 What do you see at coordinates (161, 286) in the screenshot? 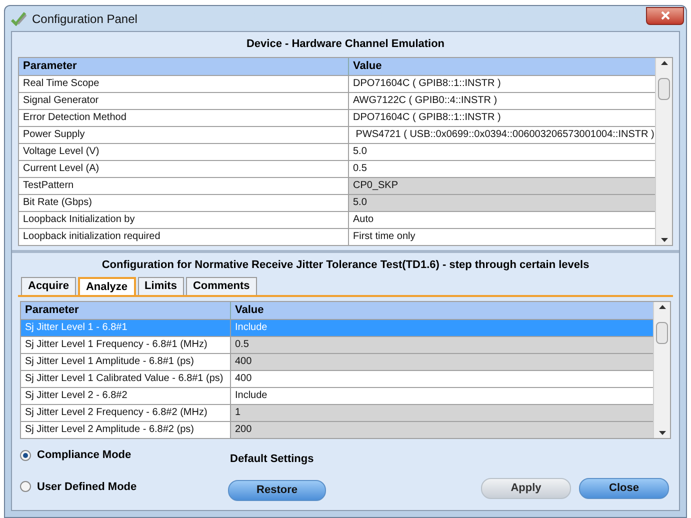
I see `tab: Limits` at bounding box center [161, 286].